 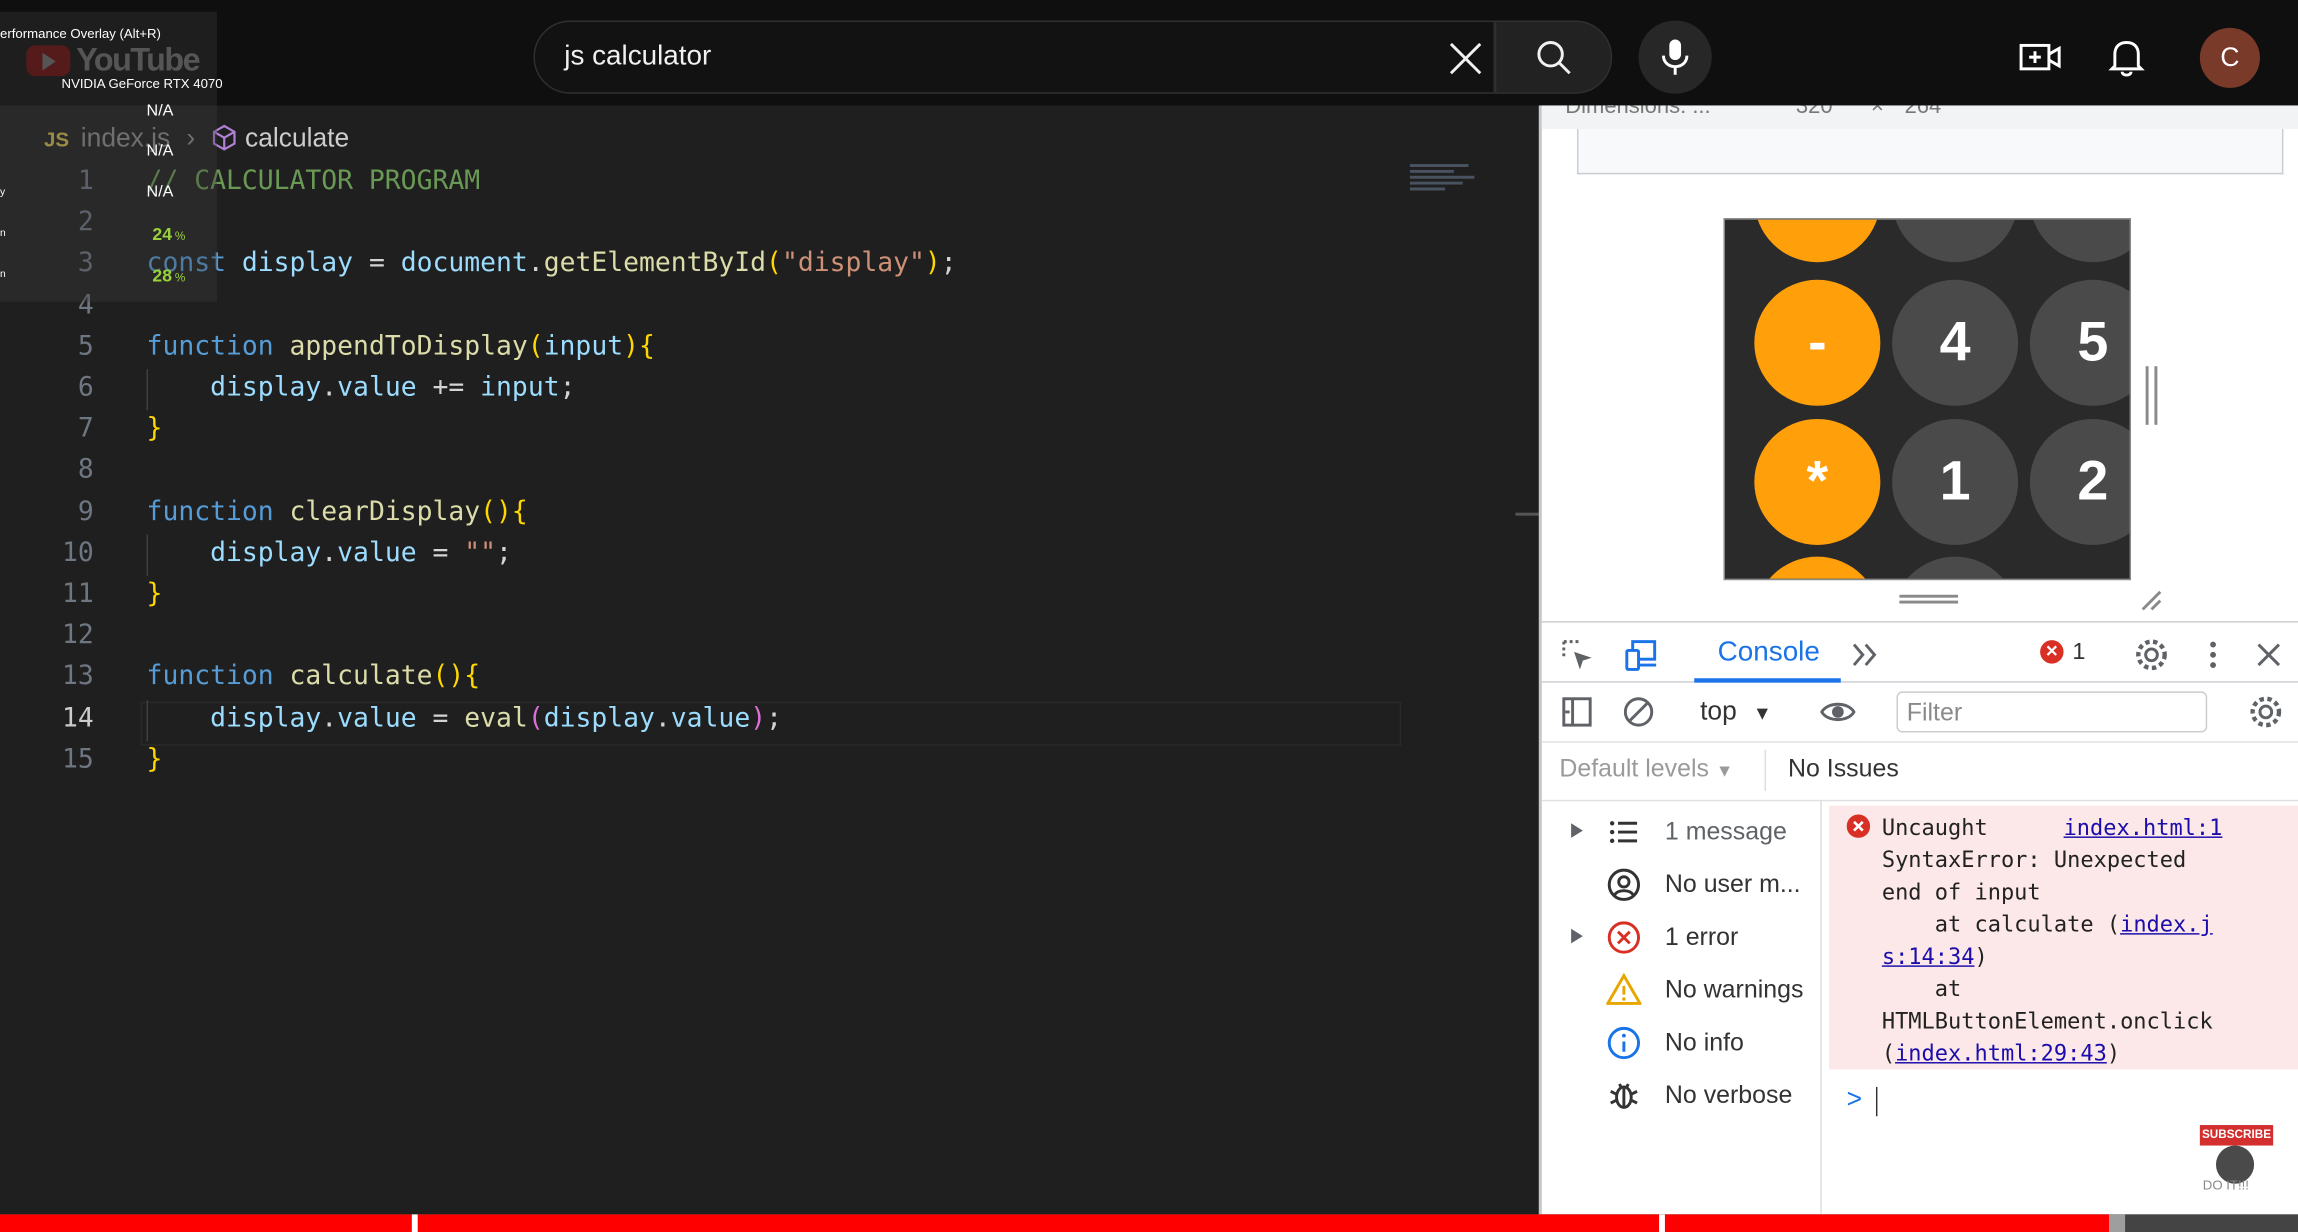 I want to click on stack-link: index.html:29:43, so click(x=2001, y=1053).